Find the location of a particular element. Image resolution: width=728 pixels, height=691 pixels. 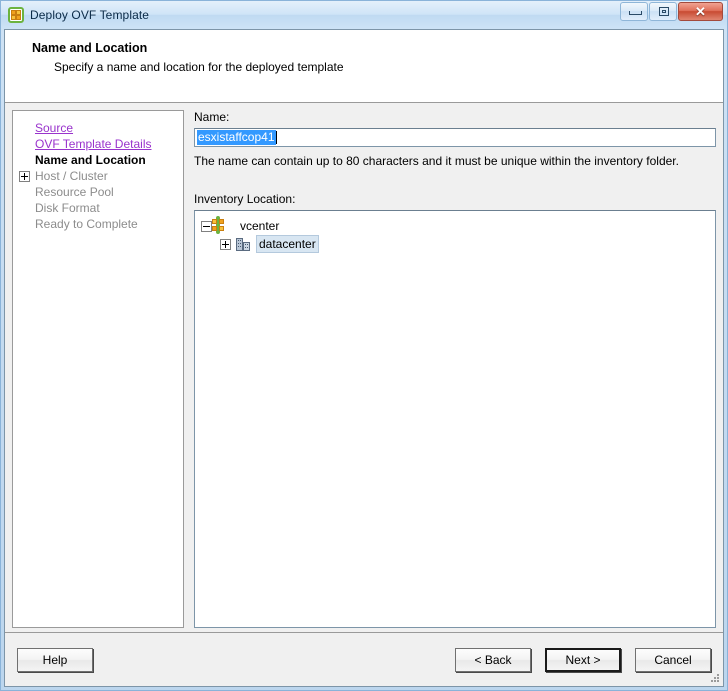

tree-row: vcenter is located at coordinates (458, 225).